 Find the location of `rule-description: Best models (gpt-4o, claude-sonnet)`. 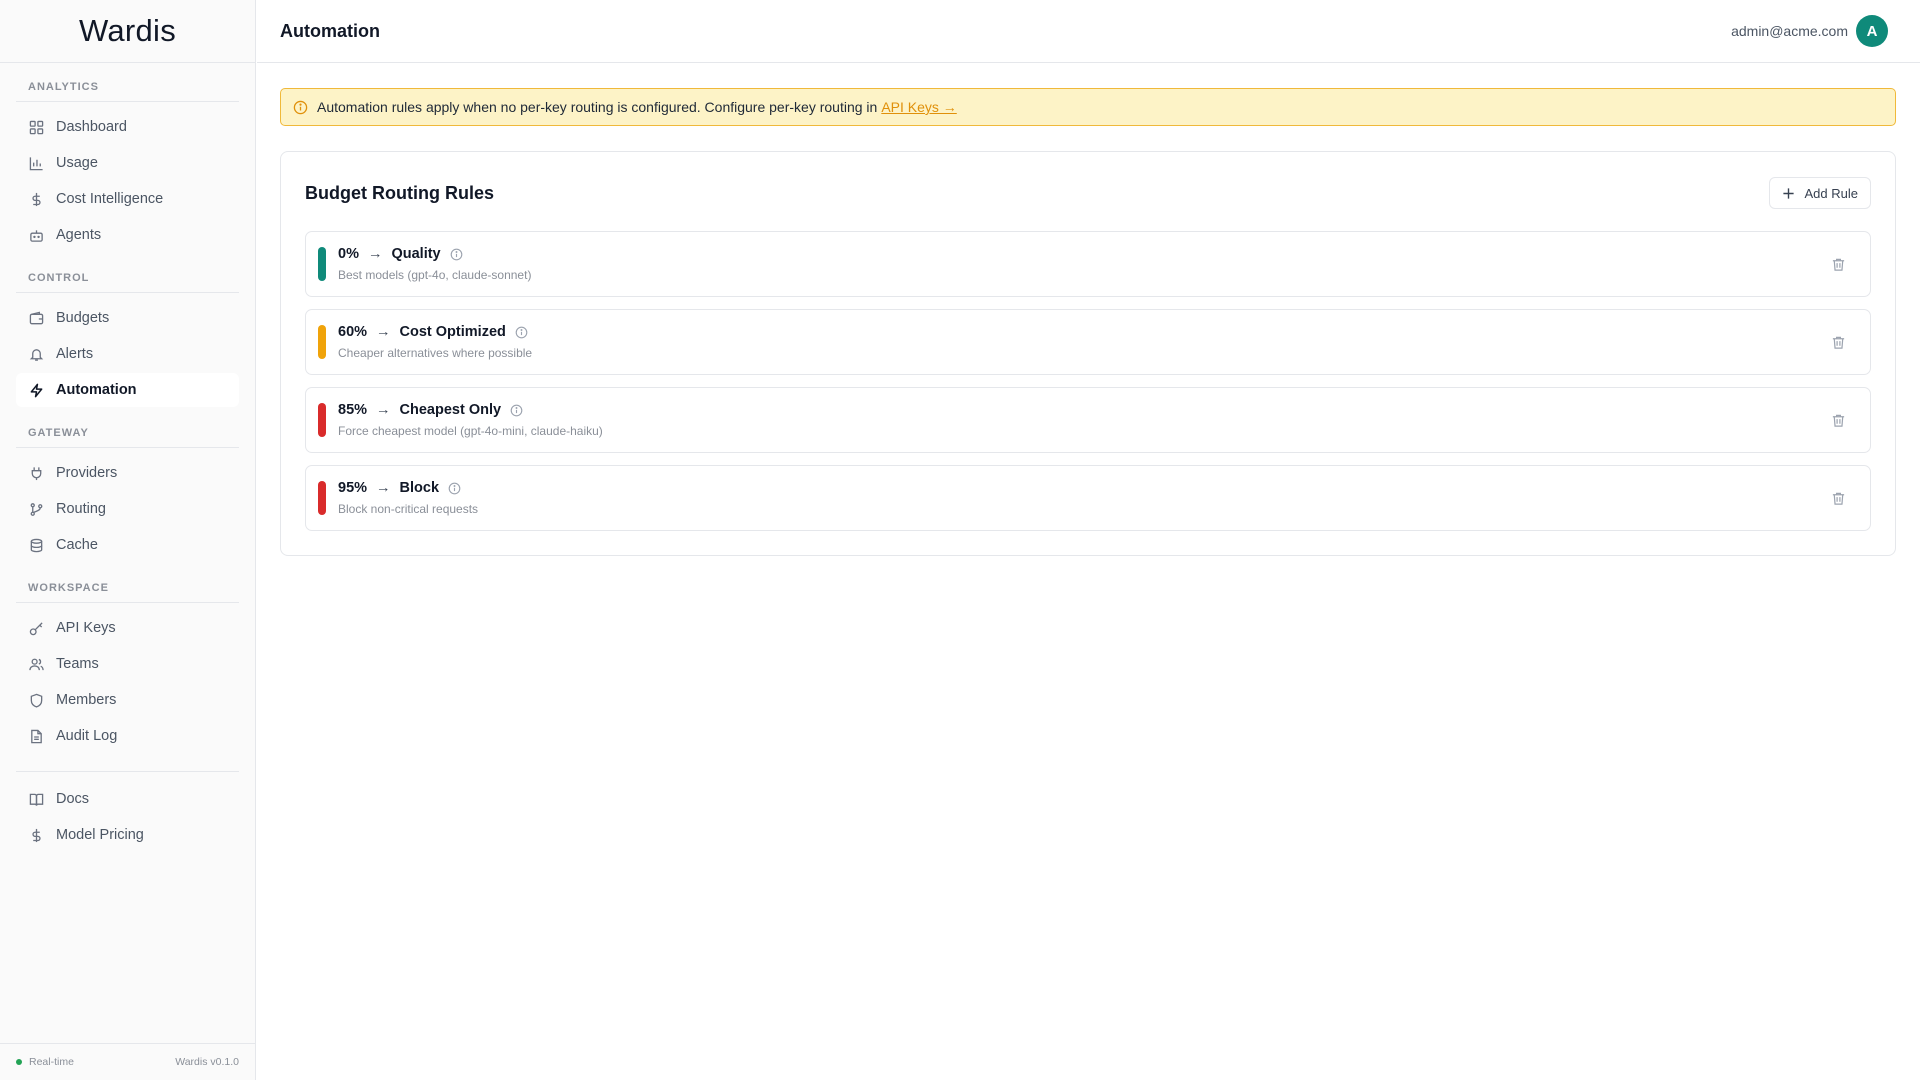

rule-description: Best models (gpt-4o, claude-sonnet) is located at coordinates (435, 275).